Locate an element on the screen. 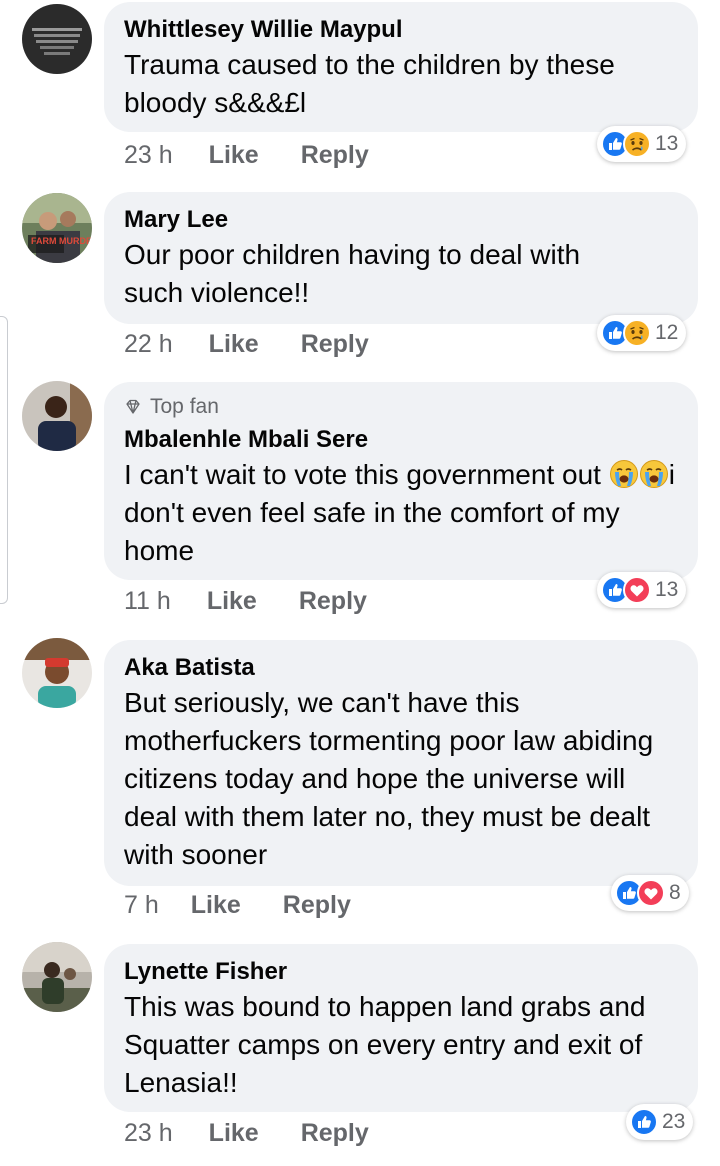 Image resolution: width=720 pixels, height=1166 pixels. comment-actions: 7 h Like Reply is located at coordinates (237, 905).